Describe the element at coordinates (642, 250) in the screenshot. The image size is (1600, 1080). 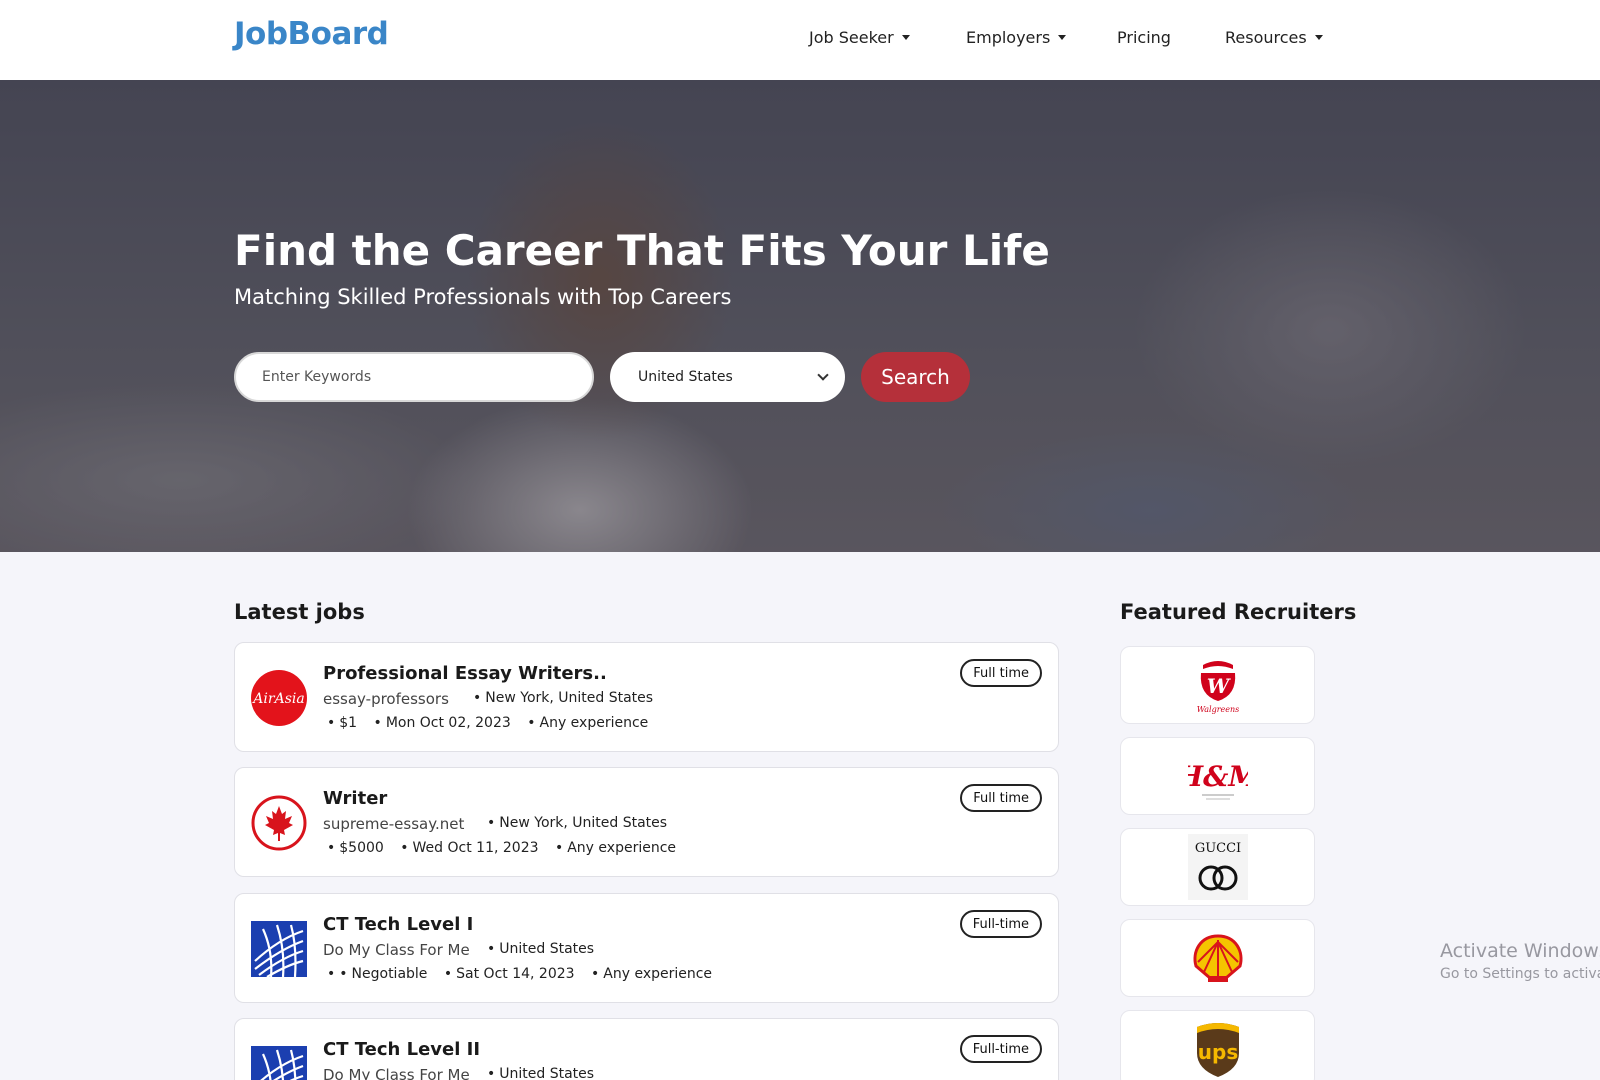
I see `hero-title: Find the Career That Fits Your Life` at that location.